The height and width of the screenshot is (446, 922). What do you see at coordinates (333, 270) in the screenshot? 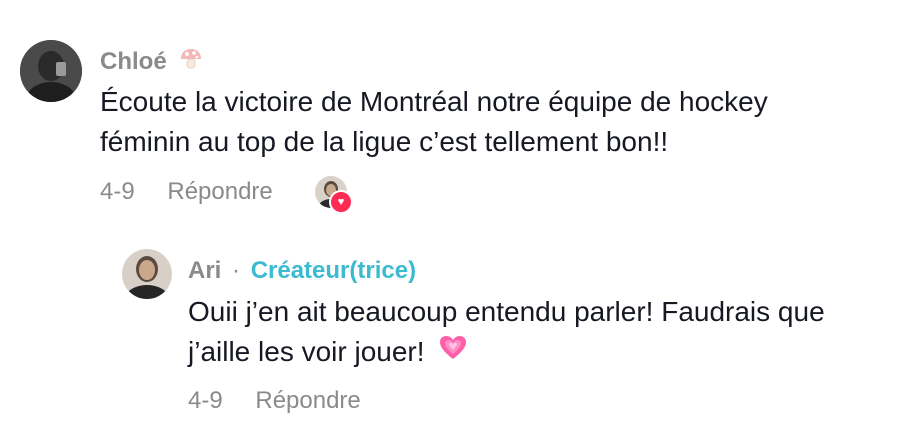
I see `creator-badge: Créateur(trice)` at bounding box center [333, 270].